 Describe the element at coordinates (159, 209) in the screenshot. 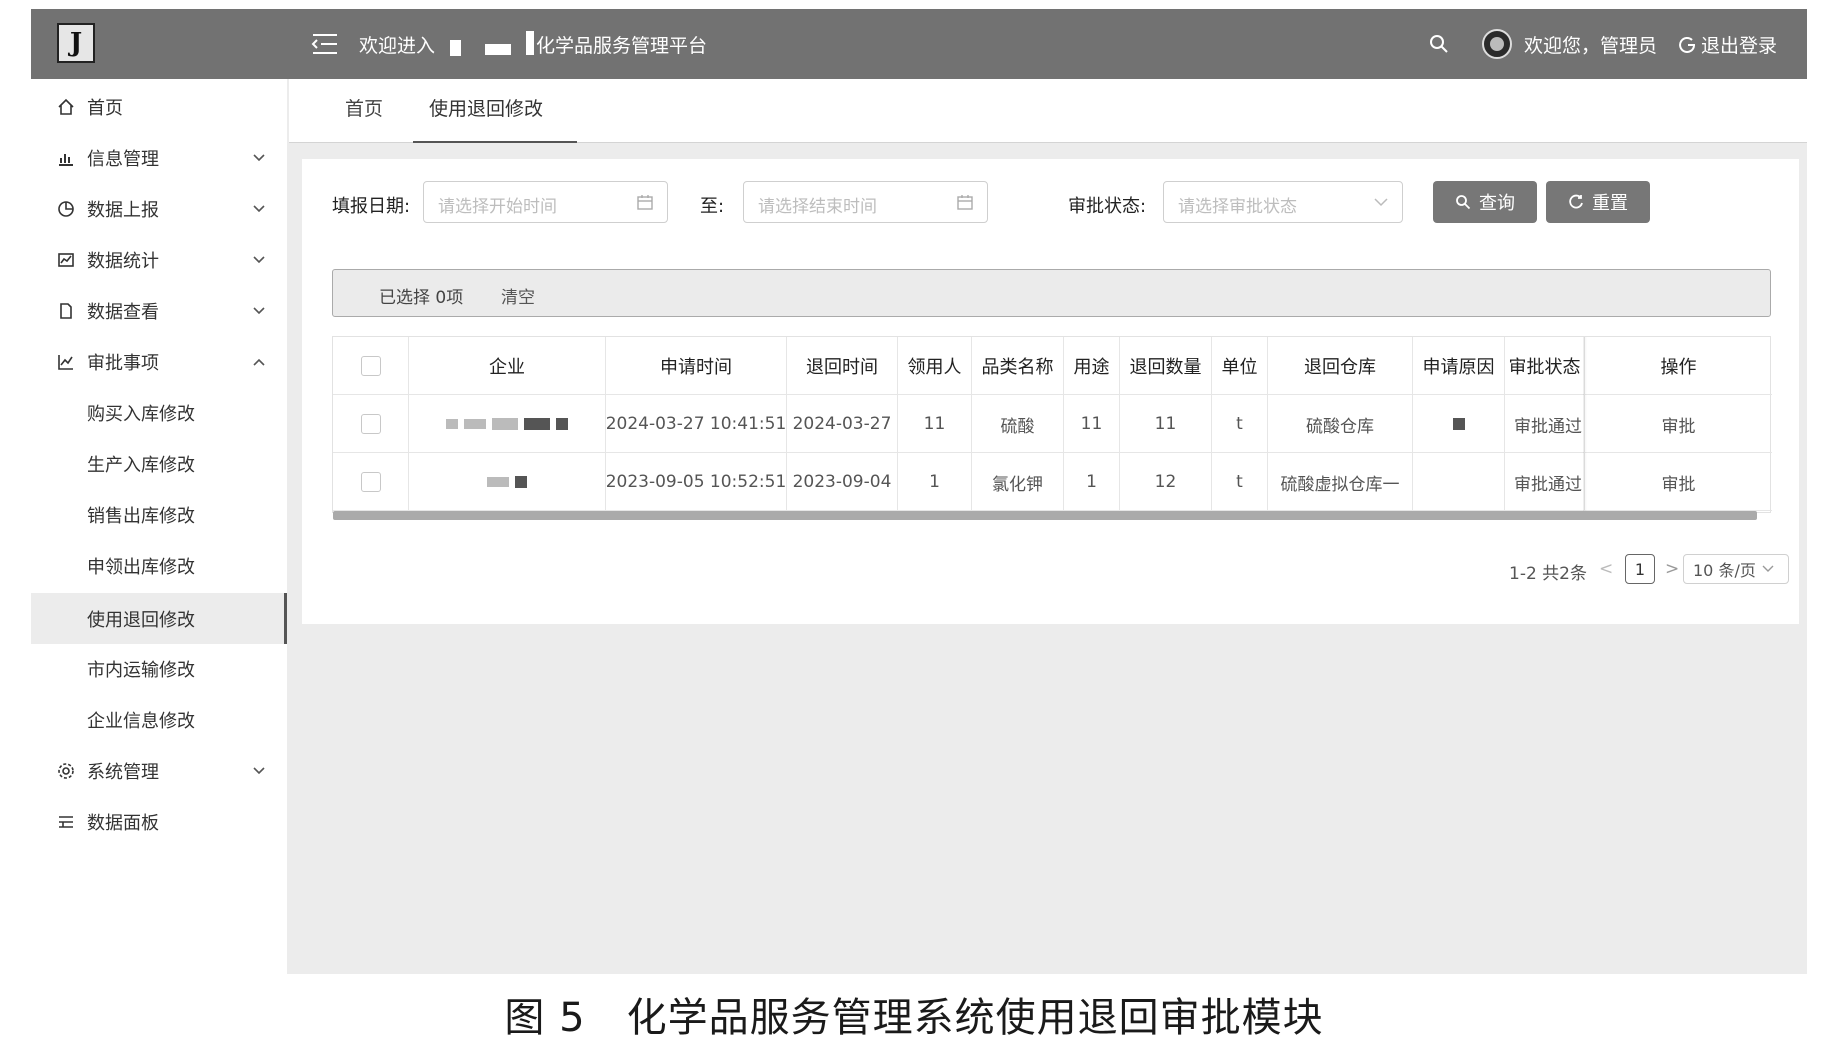

I see `sidebar-item-data-report: 数据上报` at that location.